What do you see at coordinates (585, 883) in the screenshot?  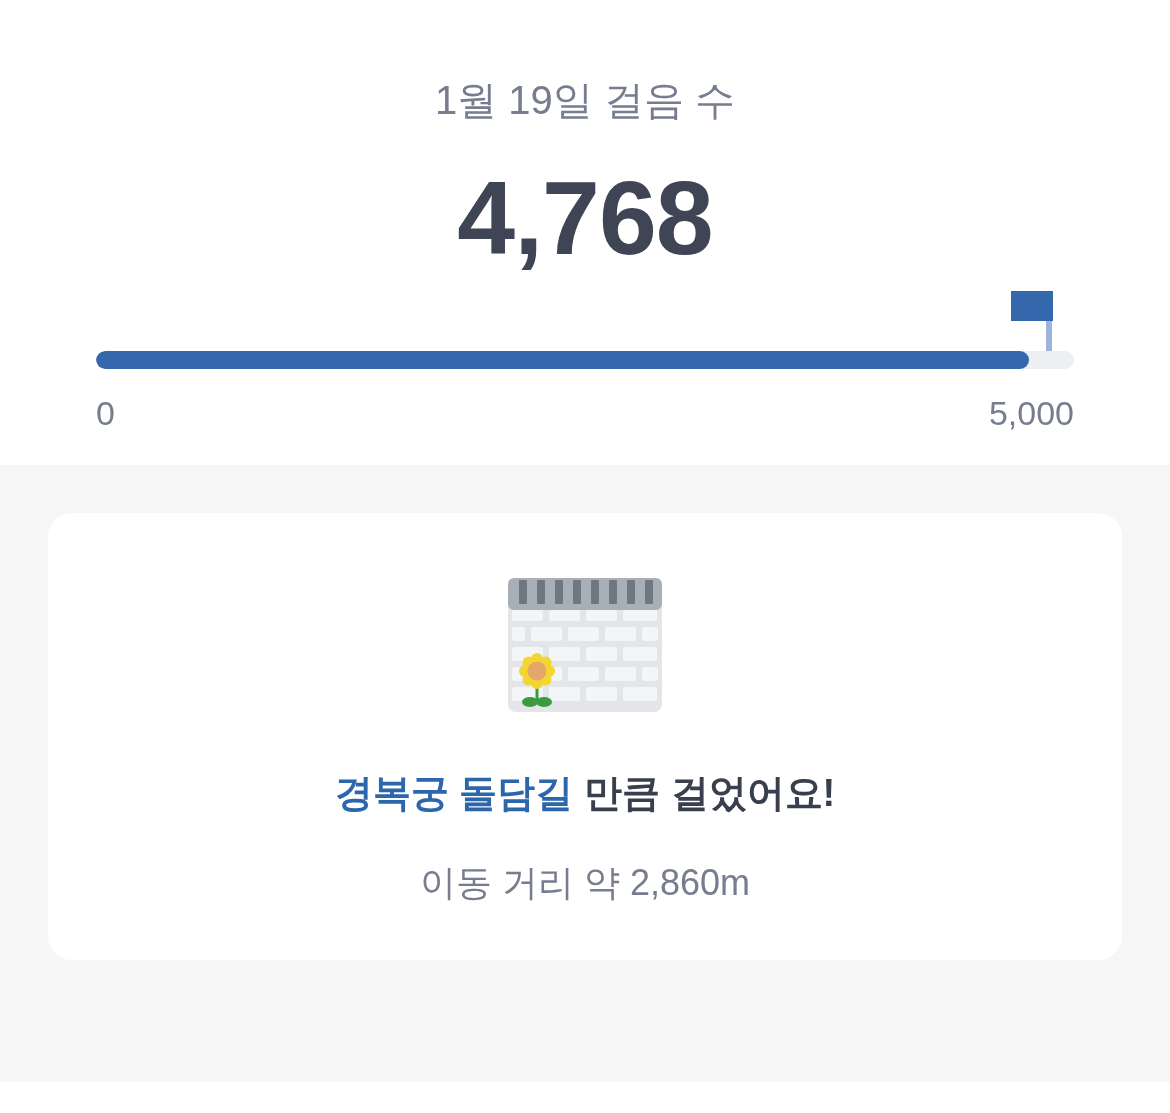 I see `distance-text: 이동 거리 약 2,860m` at bounding box center [585, 883].